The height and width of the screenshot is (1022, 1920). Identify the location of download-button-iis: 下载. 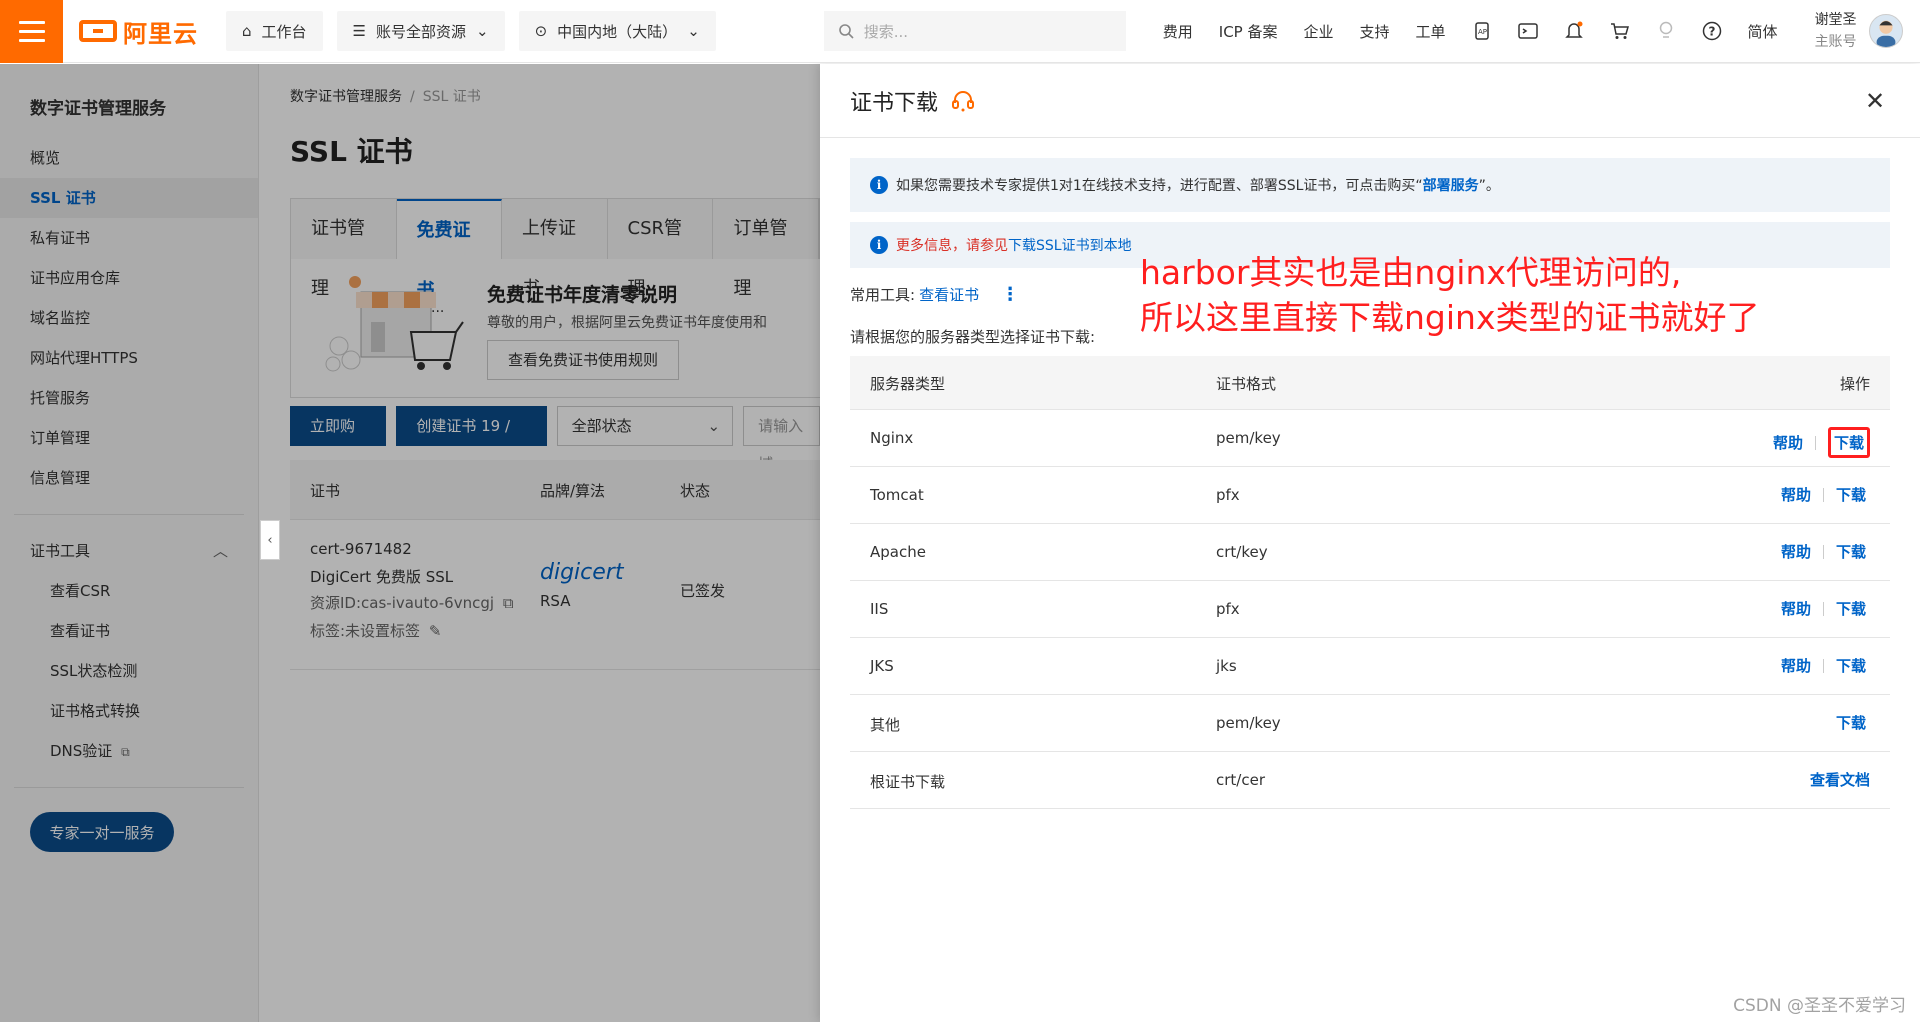
(1851, 608).